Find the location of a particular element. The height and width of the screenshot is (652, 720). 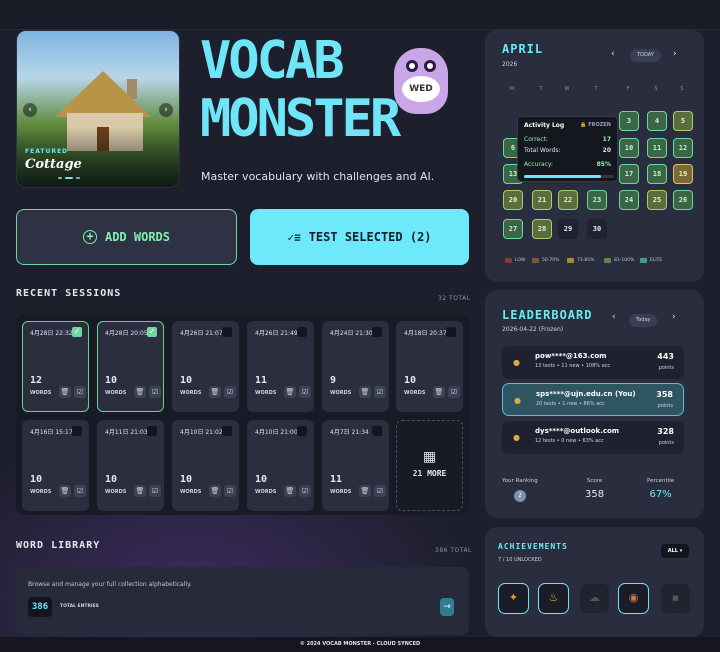

carousel-prev-icon: ‹ is located at coordinates (30, 110).